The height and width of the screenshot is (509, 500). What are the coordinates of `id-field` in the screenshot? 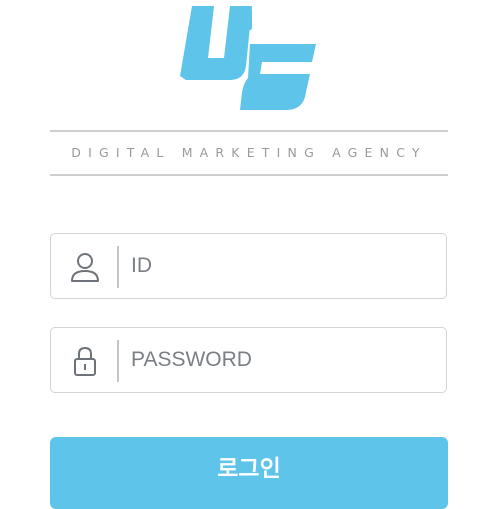 It's located at (248, 266).